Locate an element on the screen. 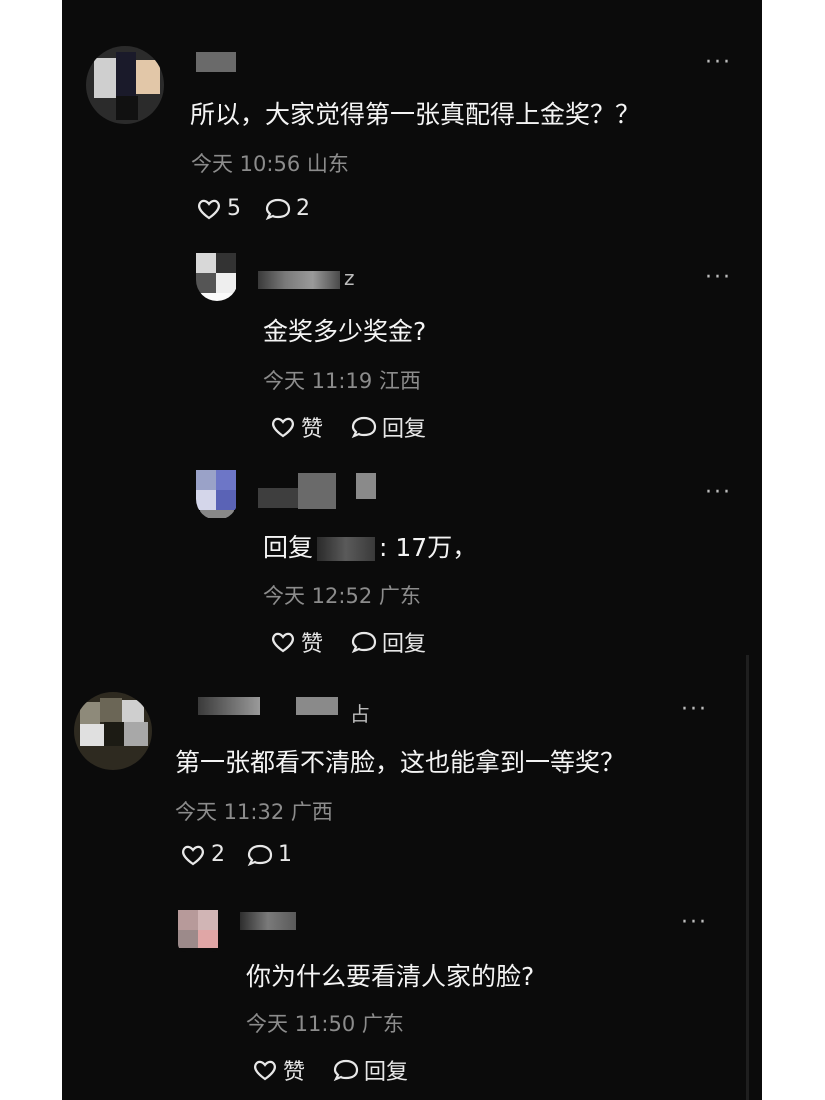 This screenshot has width=825, height=1100. like-count: 5 is located at coordinates (234, 208).